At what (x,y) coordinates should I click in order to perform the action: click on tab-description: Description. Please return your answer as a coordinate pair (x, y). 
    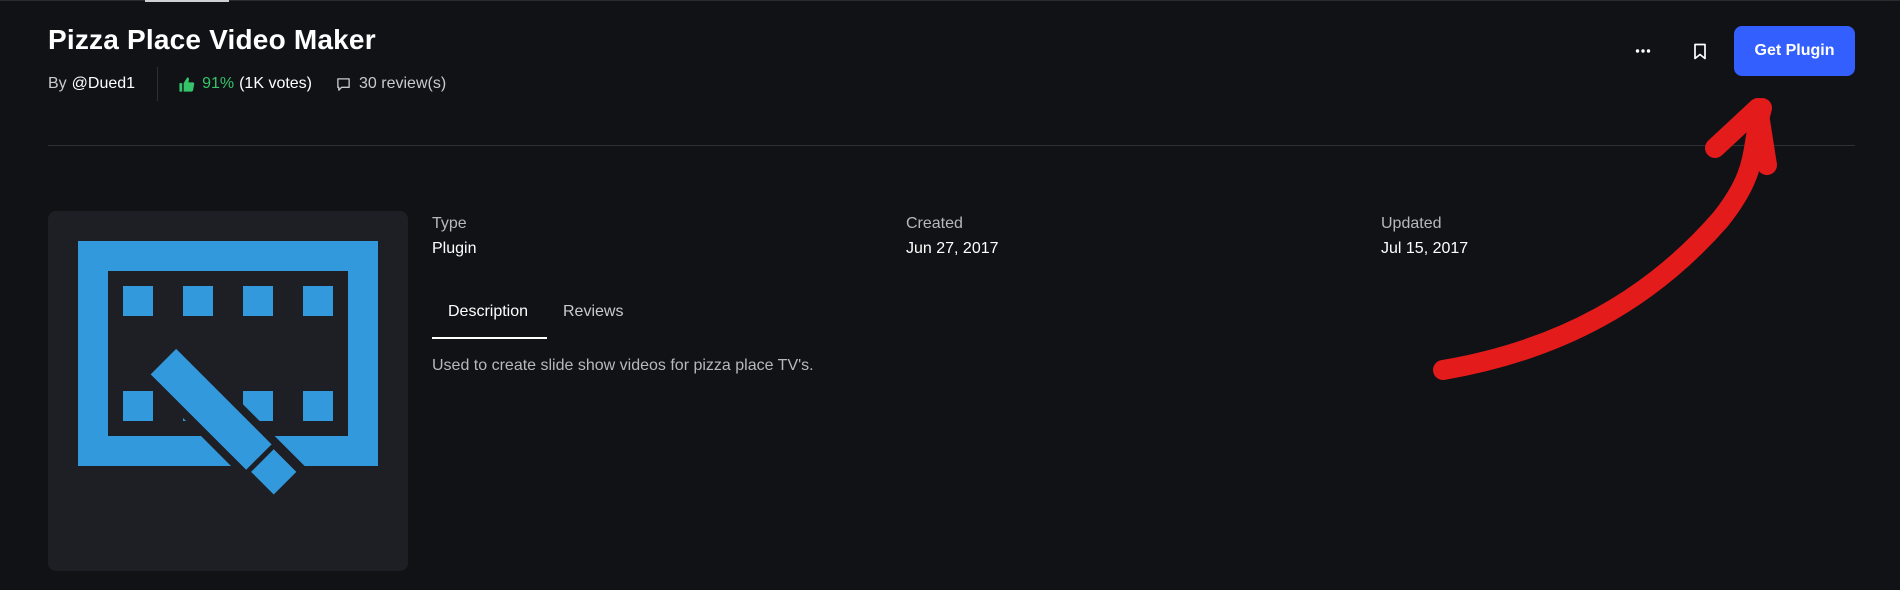
    Looking at the image, I should click on (488, 312).